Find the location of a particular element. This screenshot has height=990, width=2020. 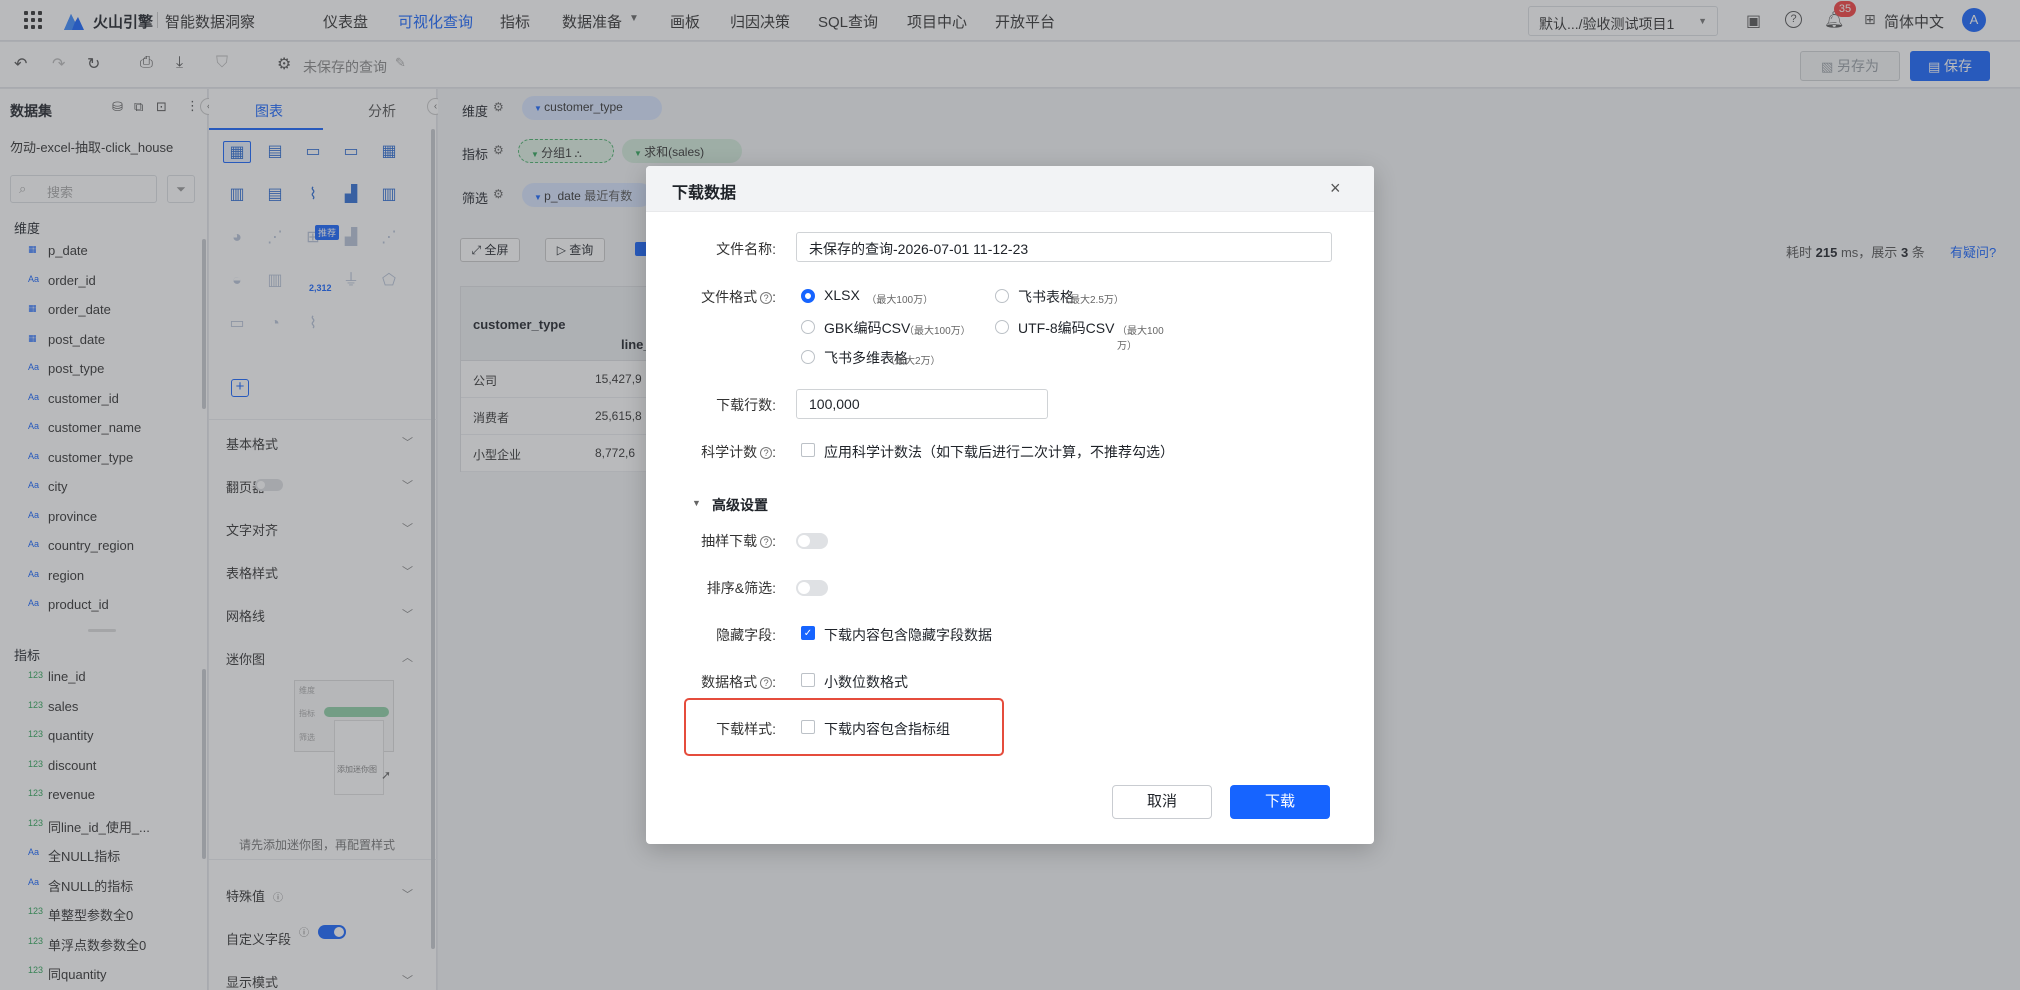

advanced-caret-icon: ▼ is located at coordinates (696, 503).